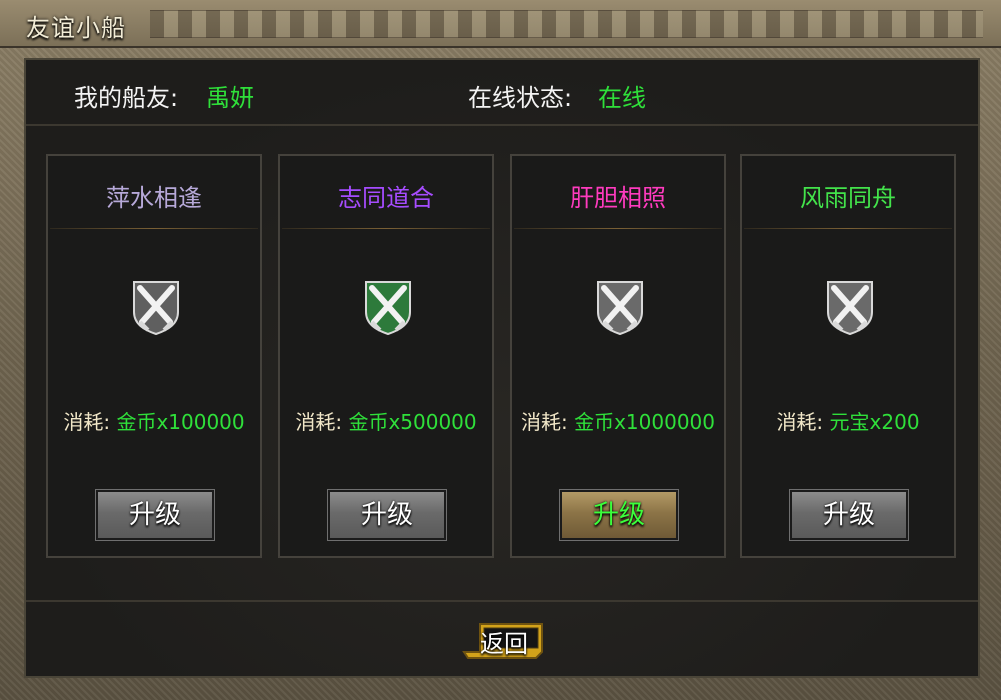  Describe the element at coordinates (848, 356) in the screenshot. I see `ship-level-card-4: 风雨同舟 消耗: 元宝x200 升级` at that location.